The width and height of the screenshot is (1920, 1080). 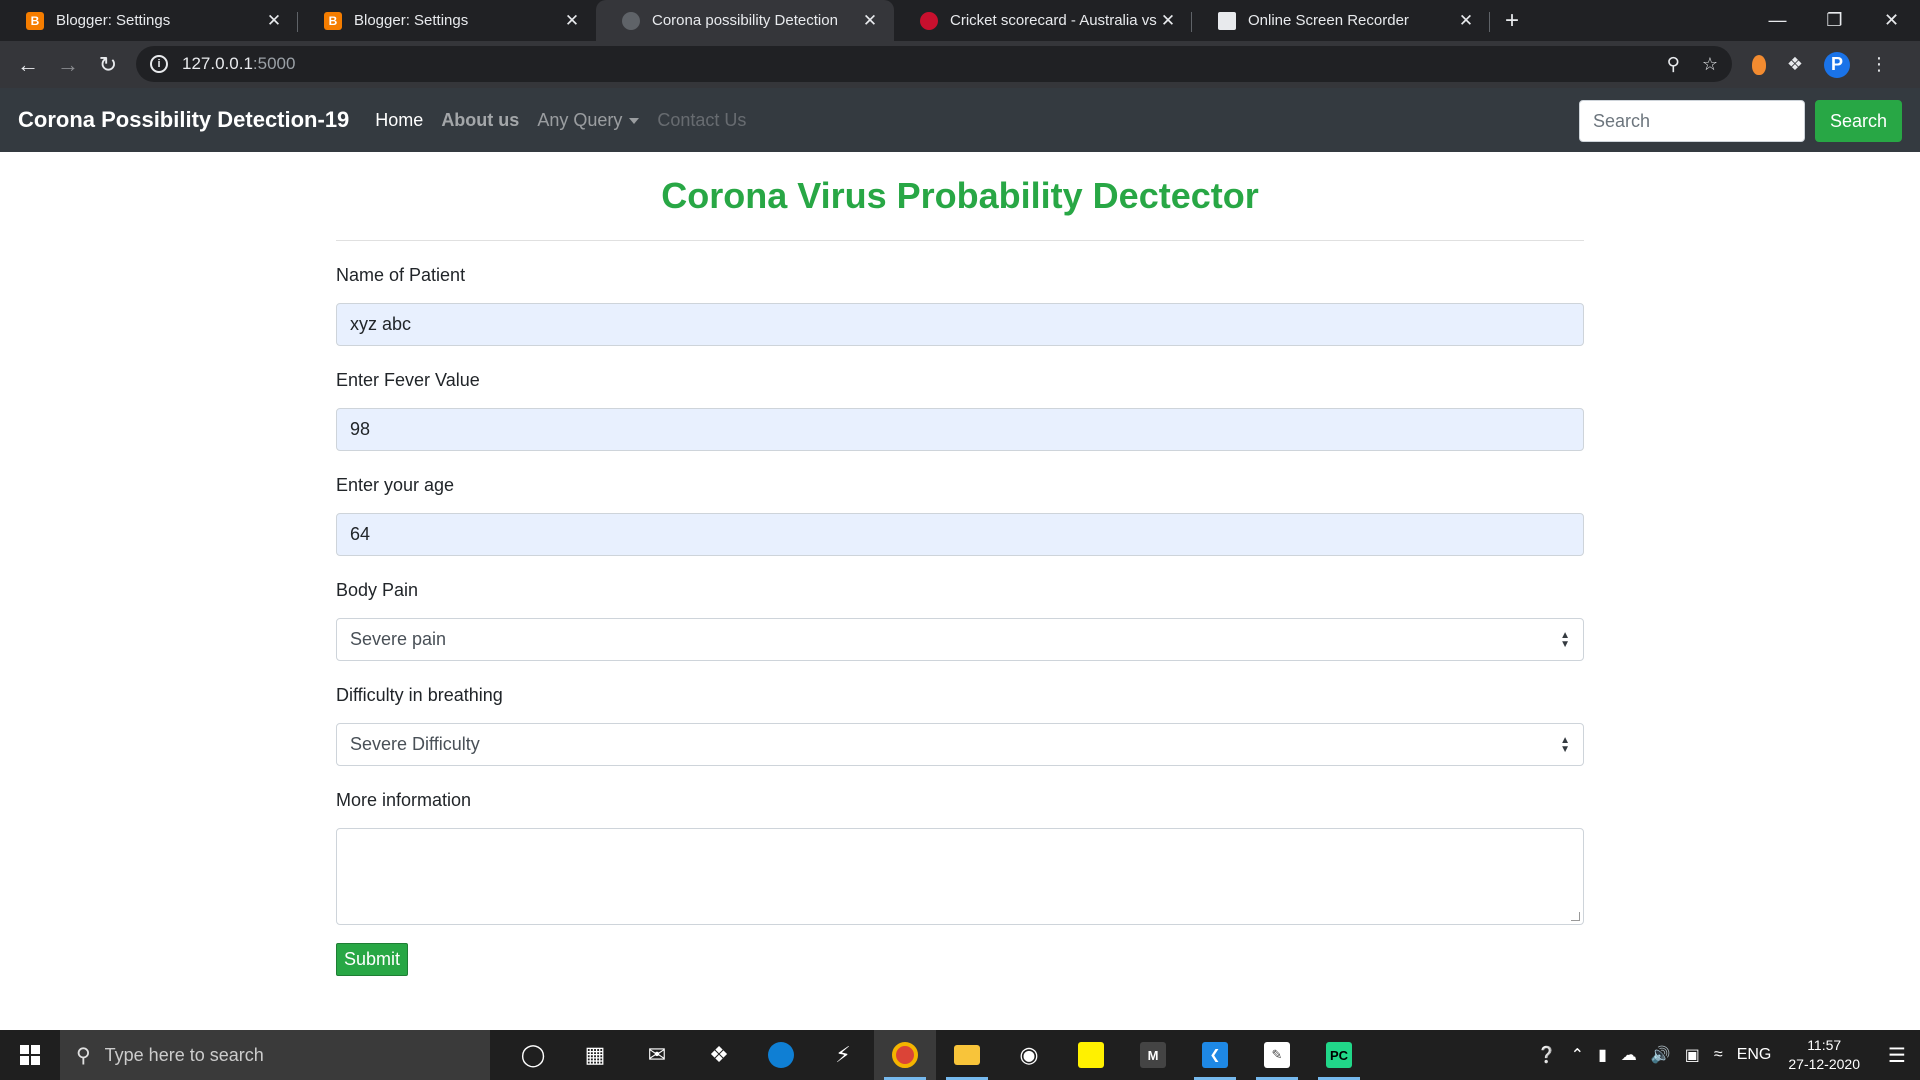 I want to click on browser-toolbar: ← → ↻ i 127.0.0.1:5000 ⚲ ☆ ❖ P ⋮, so click(x=960, y=64).